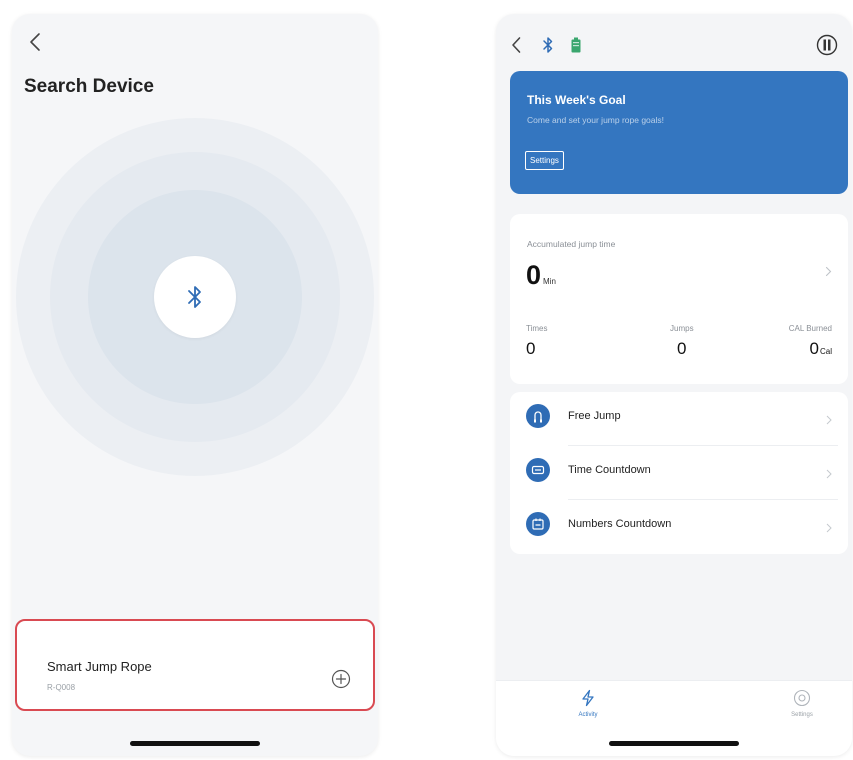 The image size is (853, 760). What do you see at coordinates (682, 328) in the screenshot?
I see `stat-jumps-label: Jumps` at bounding box center [682, 328].